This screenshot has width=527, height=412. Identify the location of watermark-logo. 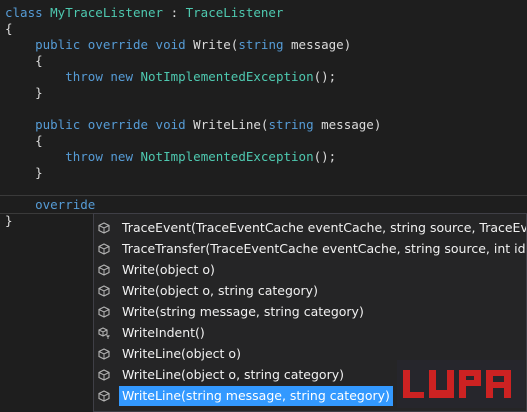
(461, 384).